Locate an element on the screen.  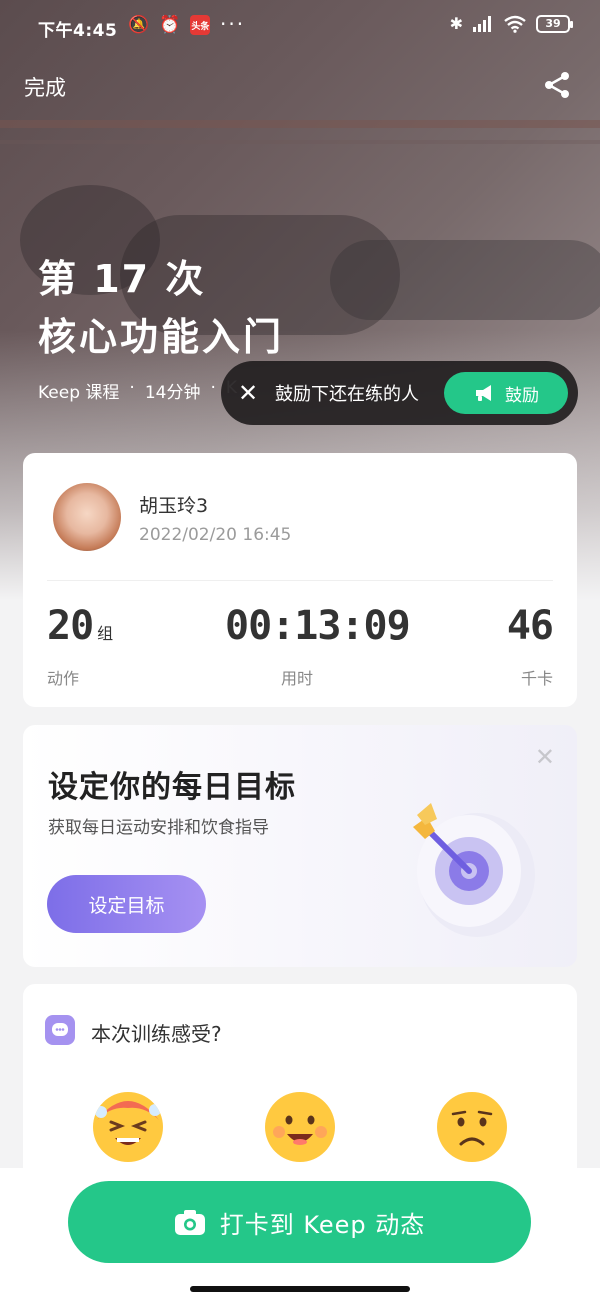
bluetooth-icon: ✱ is located at coordinates (456, 23).